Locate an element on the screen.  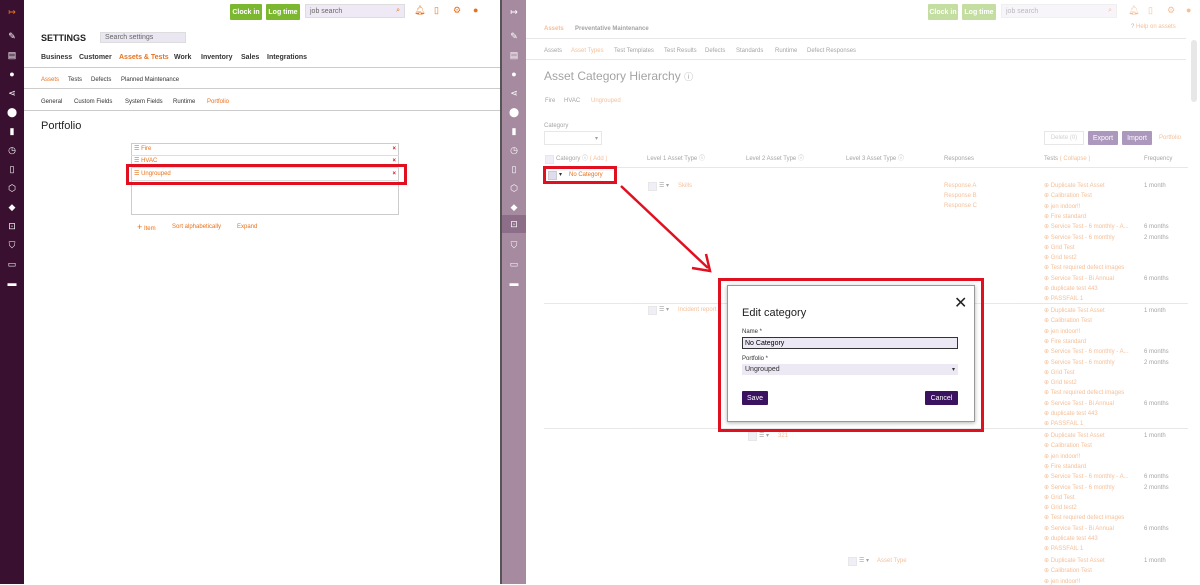
save-button: Save is located at coordinates (755, 398).